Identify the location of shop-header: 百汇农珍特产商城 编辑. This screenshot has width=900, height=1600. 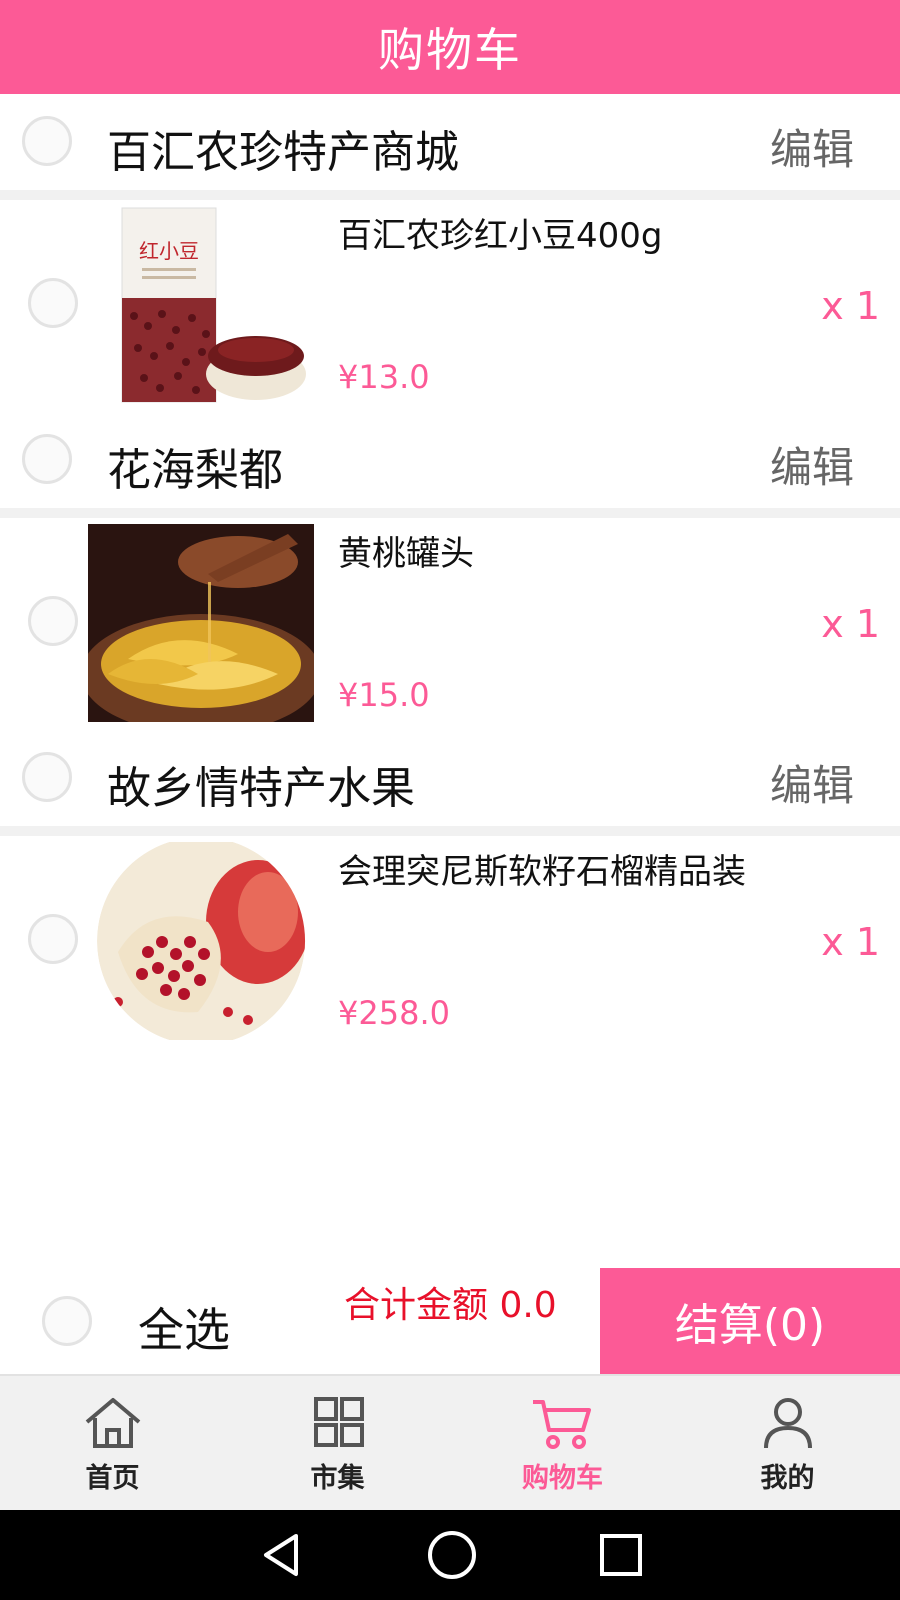
(450, 142).